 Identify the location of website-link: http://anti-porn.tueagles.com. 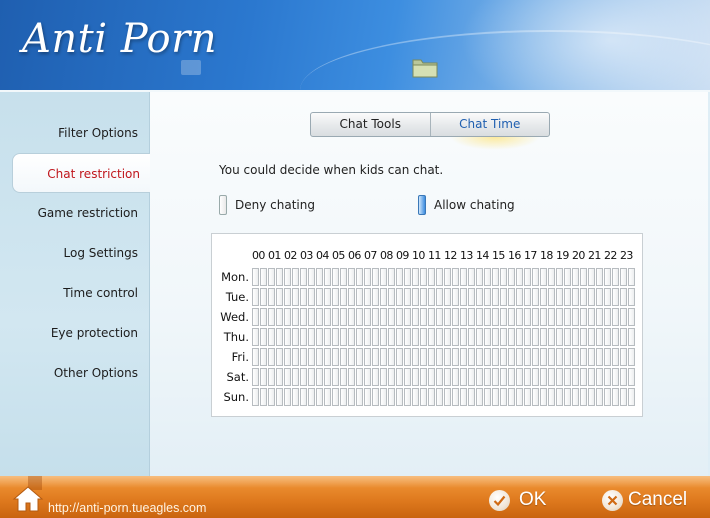
(127, 508).